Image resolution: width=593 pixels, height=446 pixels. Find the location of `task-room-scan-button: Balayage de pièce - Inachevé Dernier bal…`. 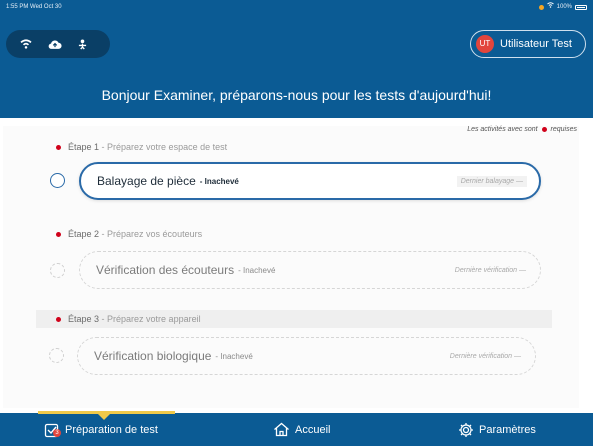

task-room-scan-button: Balayage de pièce - Inachevé Dernier bal… is located at coordinates (310, 181).